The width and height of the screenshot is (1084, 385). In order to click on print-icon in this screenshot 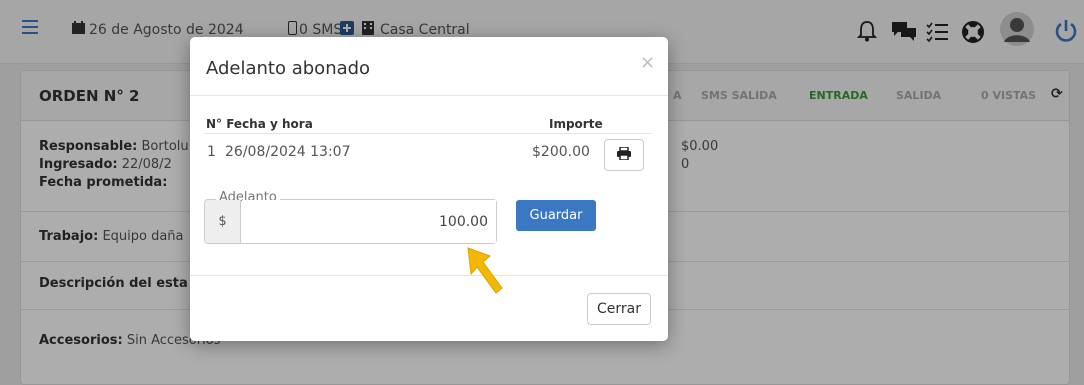, I will do `click(624, 154)`.